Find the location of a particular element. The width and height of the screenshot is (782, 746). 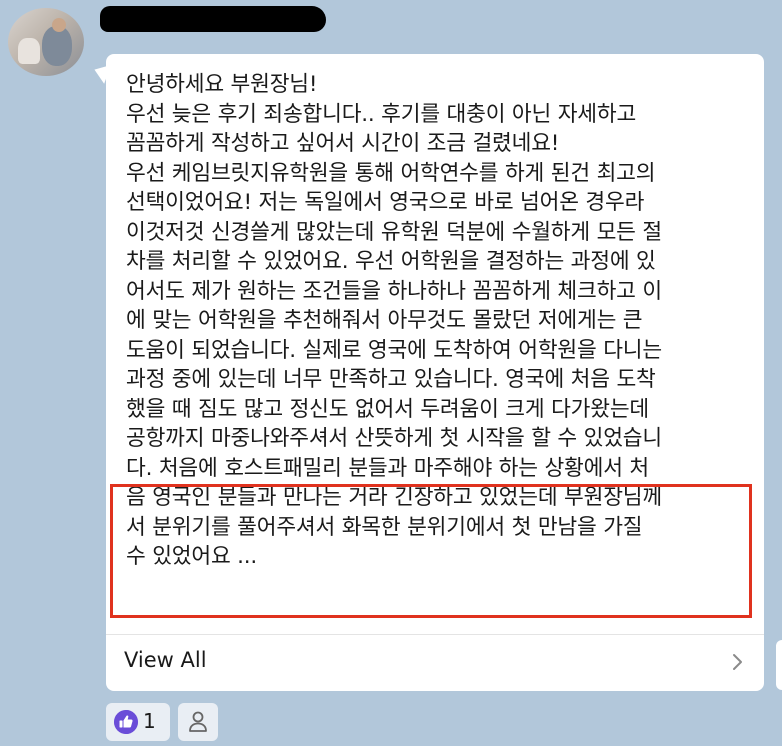

like-reaction-button: 1 is located at coordinates (138, 722).